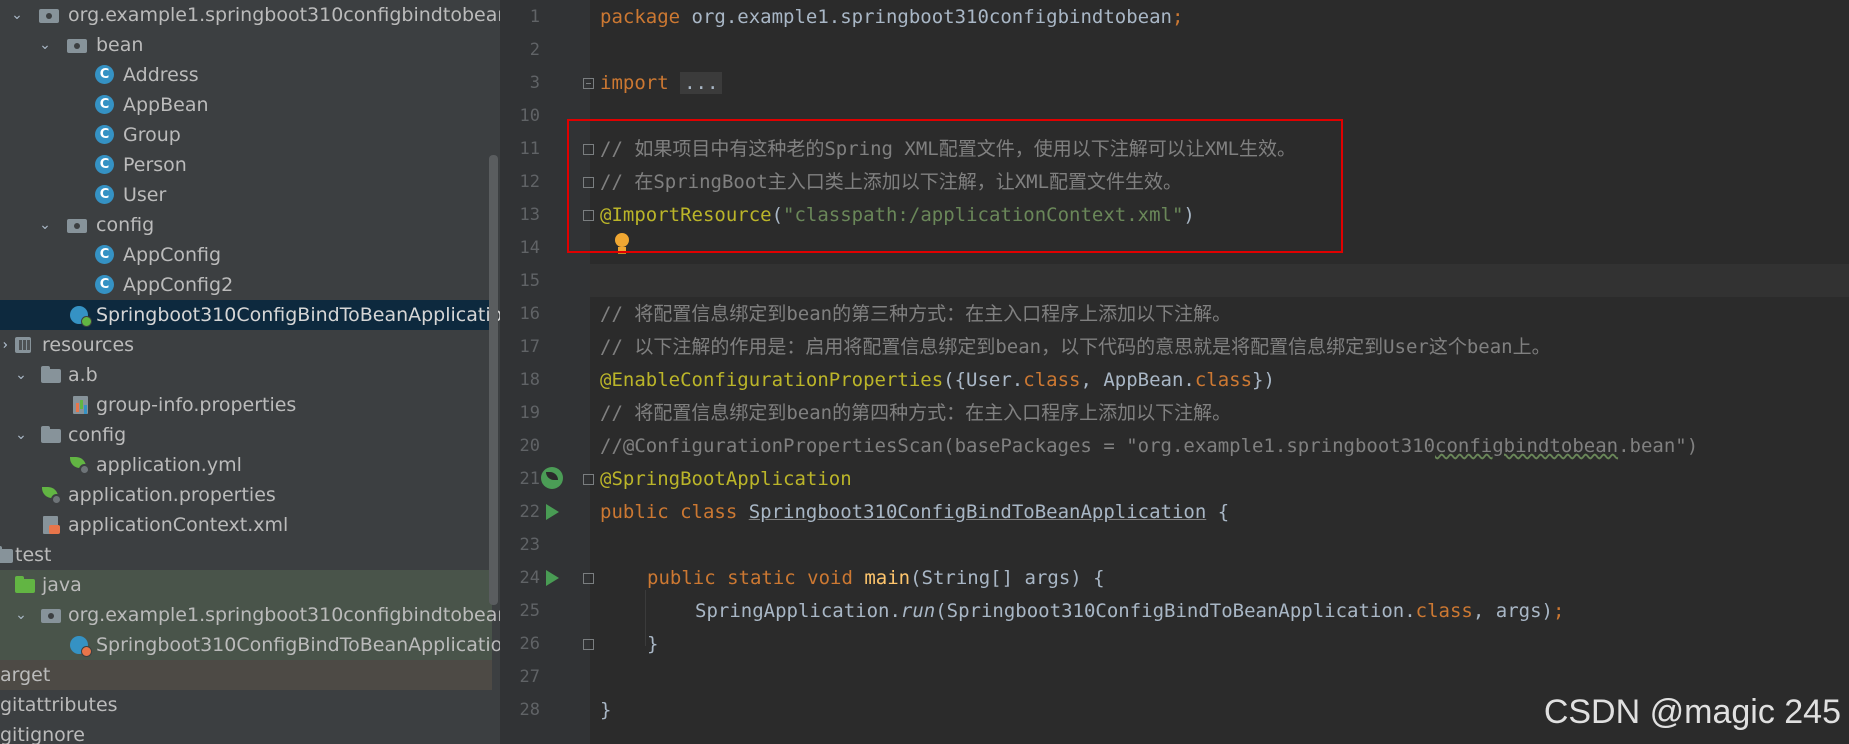 The image size is (1849, 744). What do you see at coordinates (605, 710) in the screenshot?
I see `code-line-28: }` at bounding box center [605, 710].